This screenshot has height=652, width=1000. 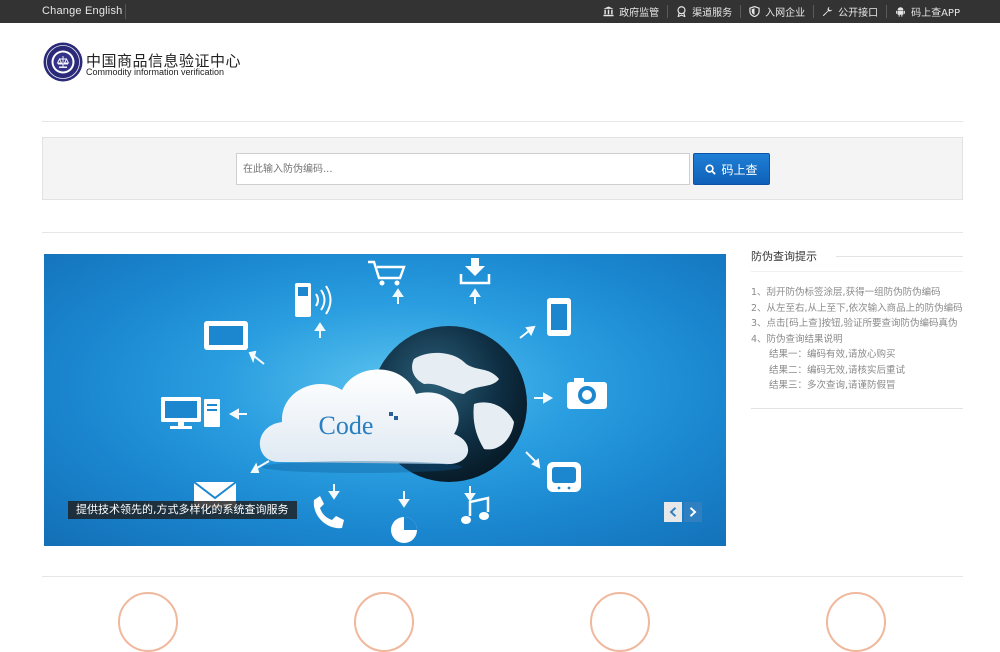 What do you see at coordinates (739, 169) in the screenshot?
I see `search-button-label: 码上查` at bounding box center [739, 169].